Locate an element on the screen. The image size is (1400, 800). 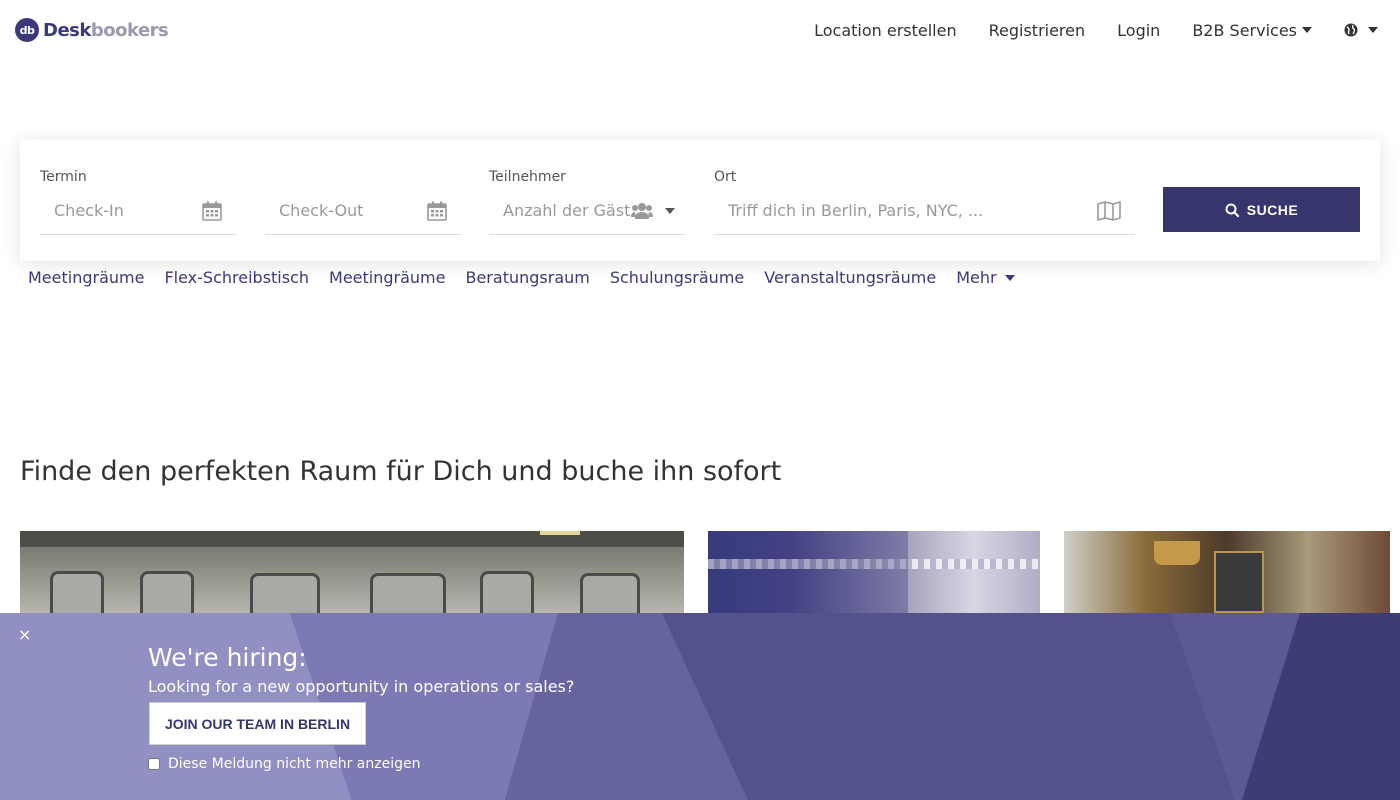
dont-show-again-checkbox is located at coordinates (154, 764).